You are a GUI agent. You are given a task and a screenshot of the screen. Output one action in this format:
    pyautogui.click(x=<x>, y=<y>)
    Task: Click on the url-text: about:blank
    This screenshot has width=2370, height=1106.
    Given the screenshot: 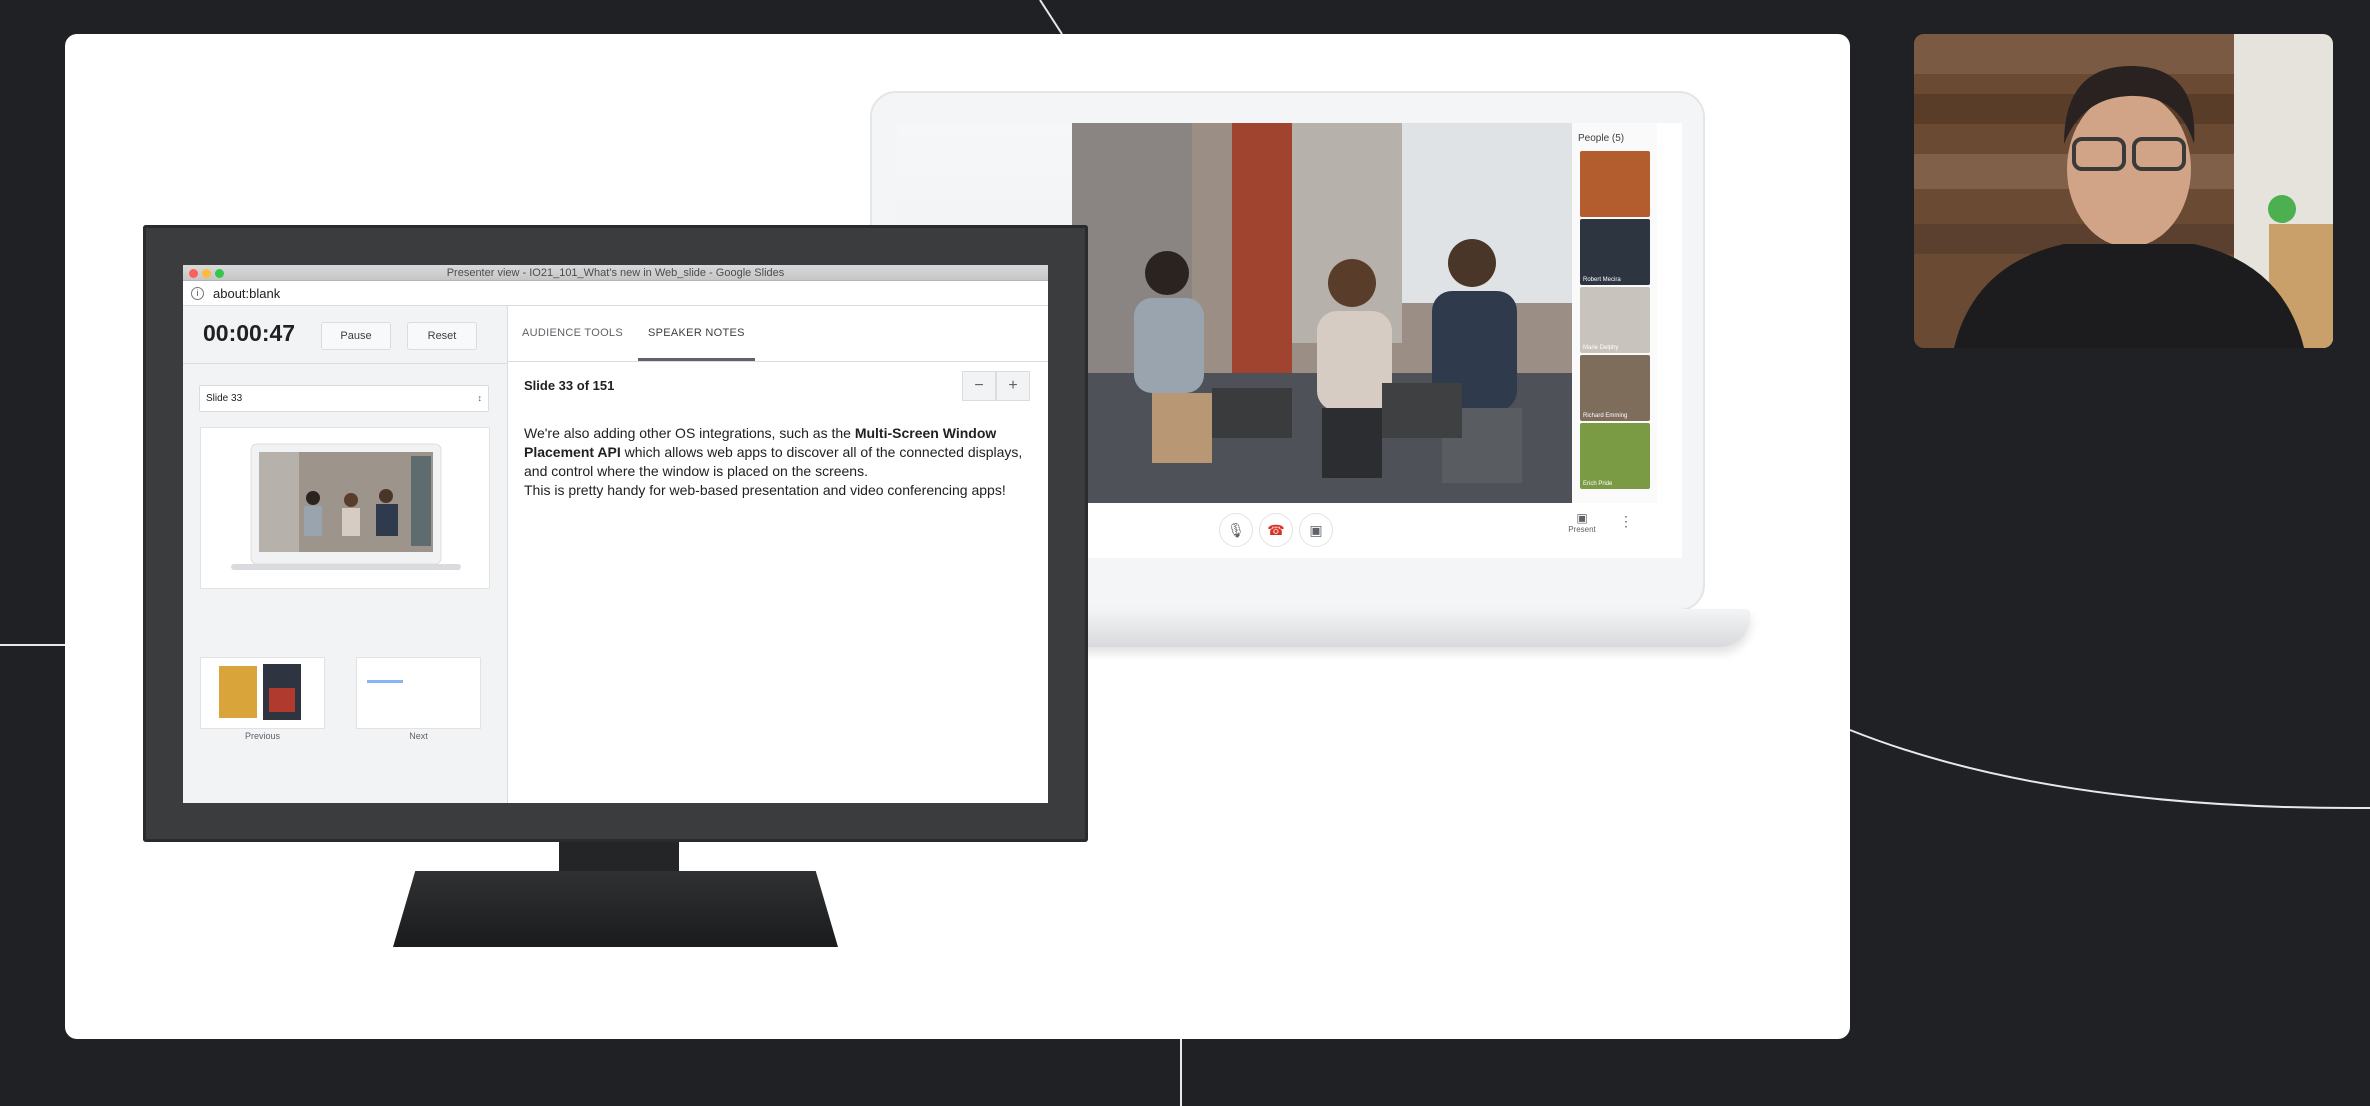 What is the action you would take?
    pyautogui.click(x=247, y=293)
    